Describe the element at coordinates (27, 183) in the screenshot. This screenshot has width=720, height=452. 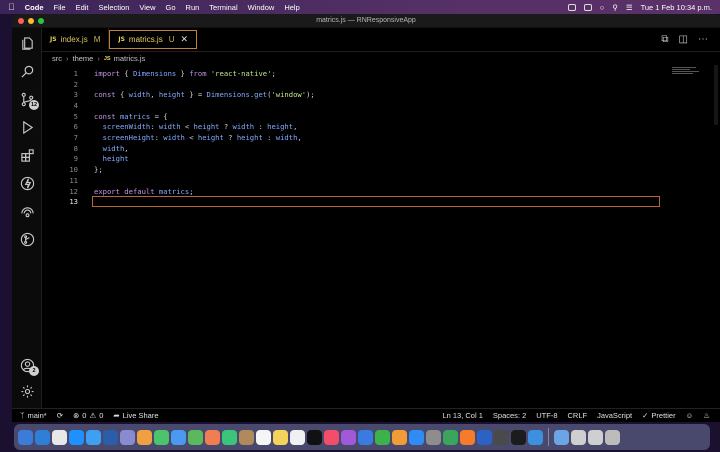
I see `thunder-client-icon` at that location.